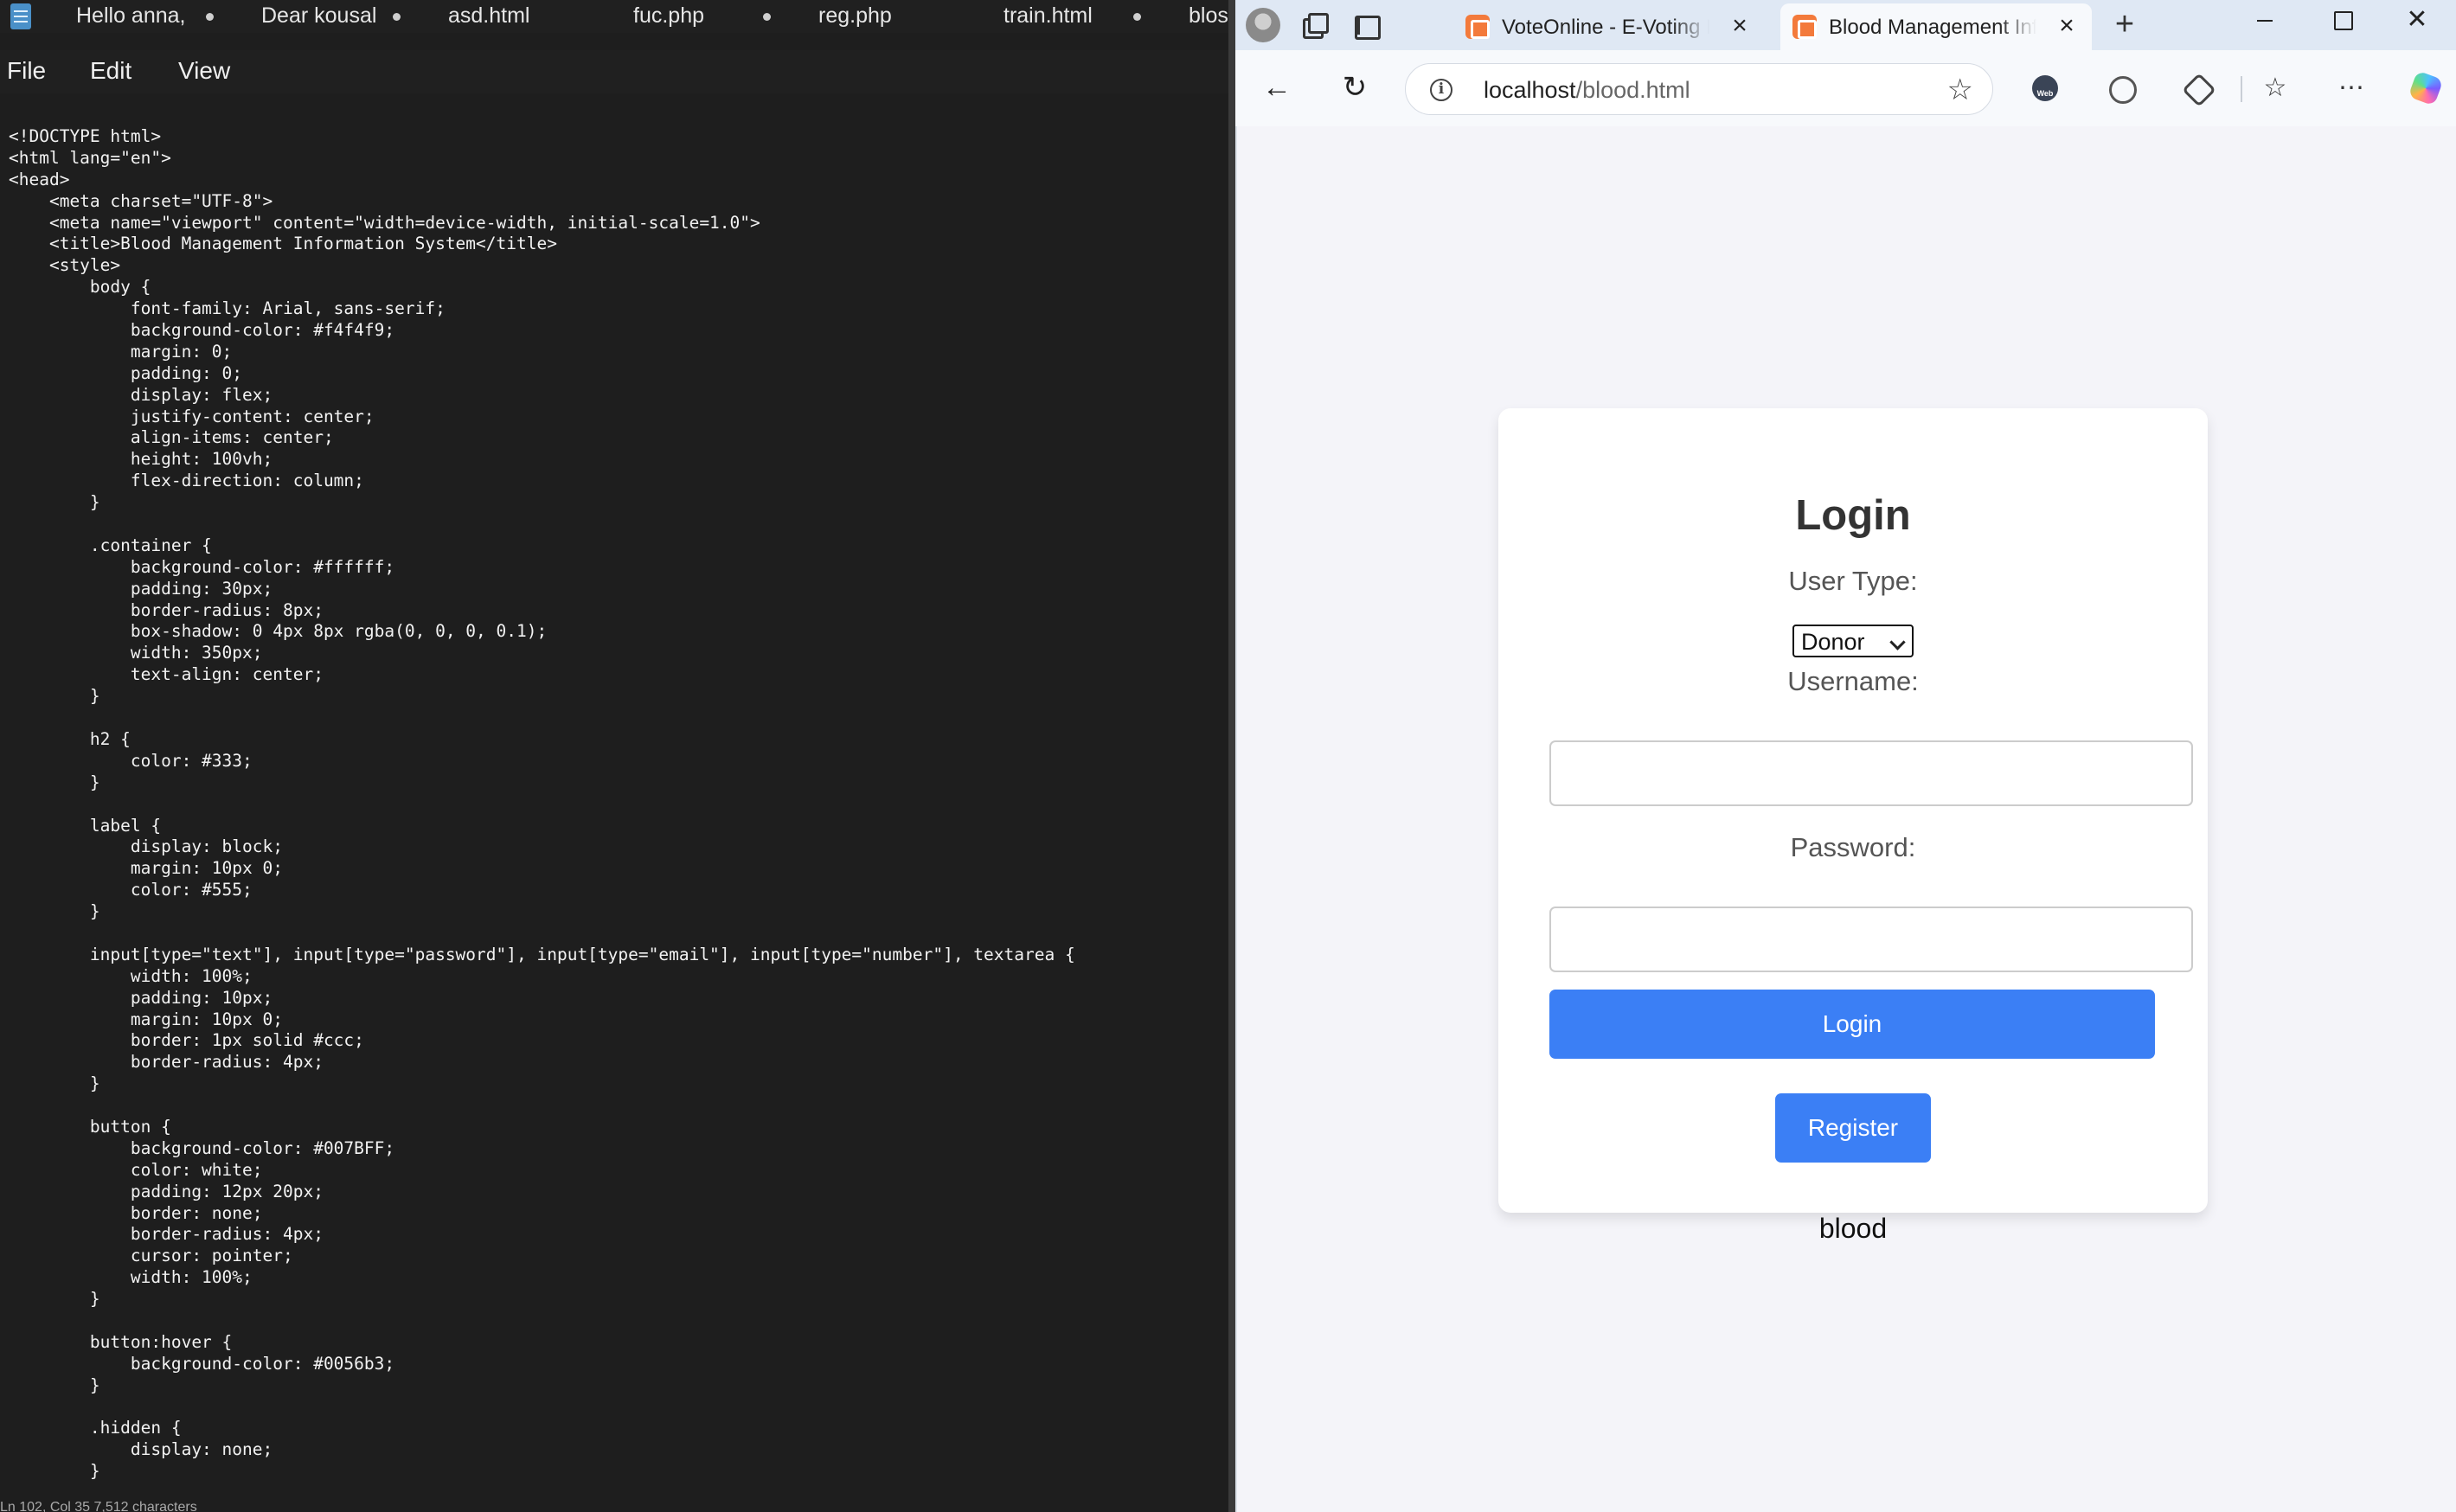 This screenshot has width=2456, height=1512. Describe the element at coordinates (2426, 88) in the screenshot. I see `copilot-icon` at that location.